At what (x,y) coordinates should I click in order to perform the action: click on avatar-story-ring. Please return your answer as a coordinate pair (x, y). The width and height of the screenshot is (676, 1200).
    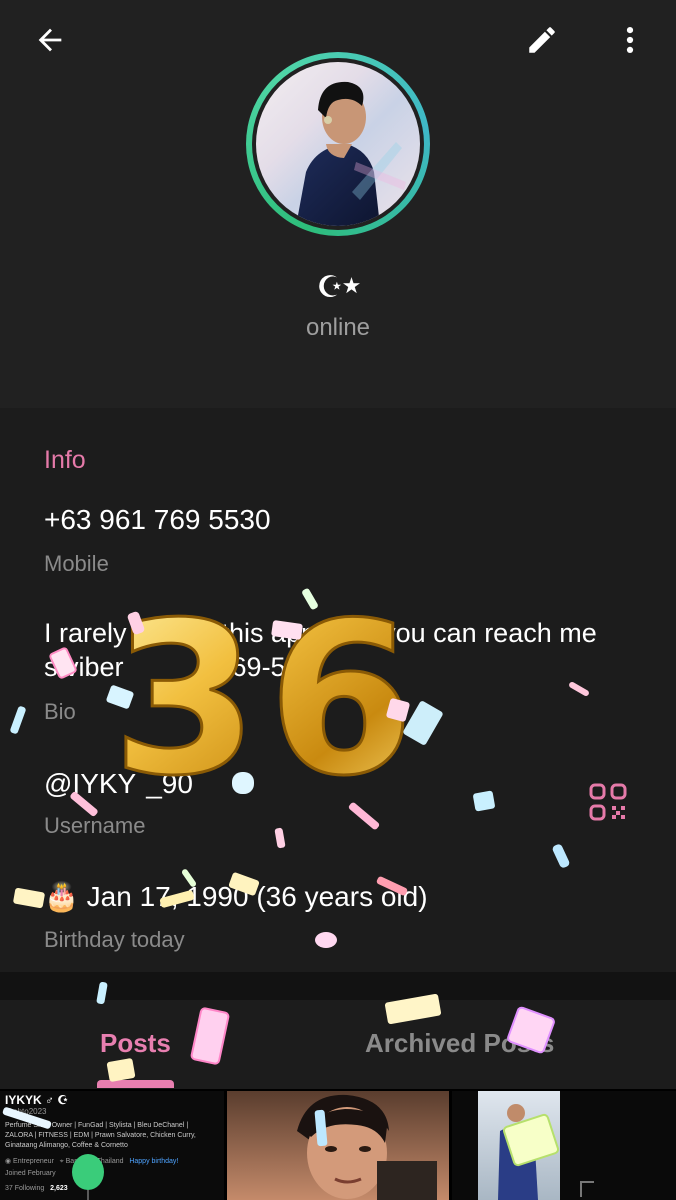
    Looking at the image, I should click on (338, 144).